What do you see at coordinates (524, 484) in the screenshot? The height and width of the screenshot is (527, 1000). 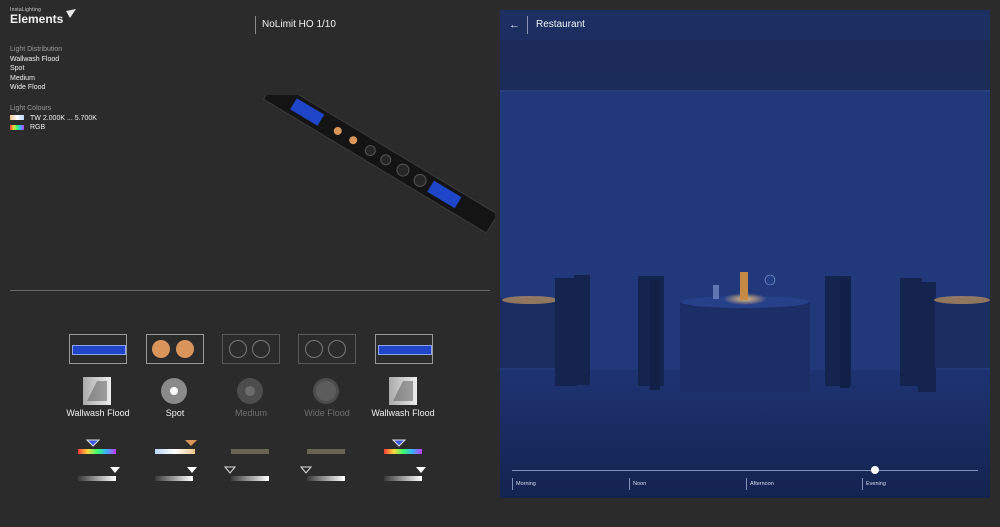 I see `timeline-label: Morning` at bounding box center [524, 484].